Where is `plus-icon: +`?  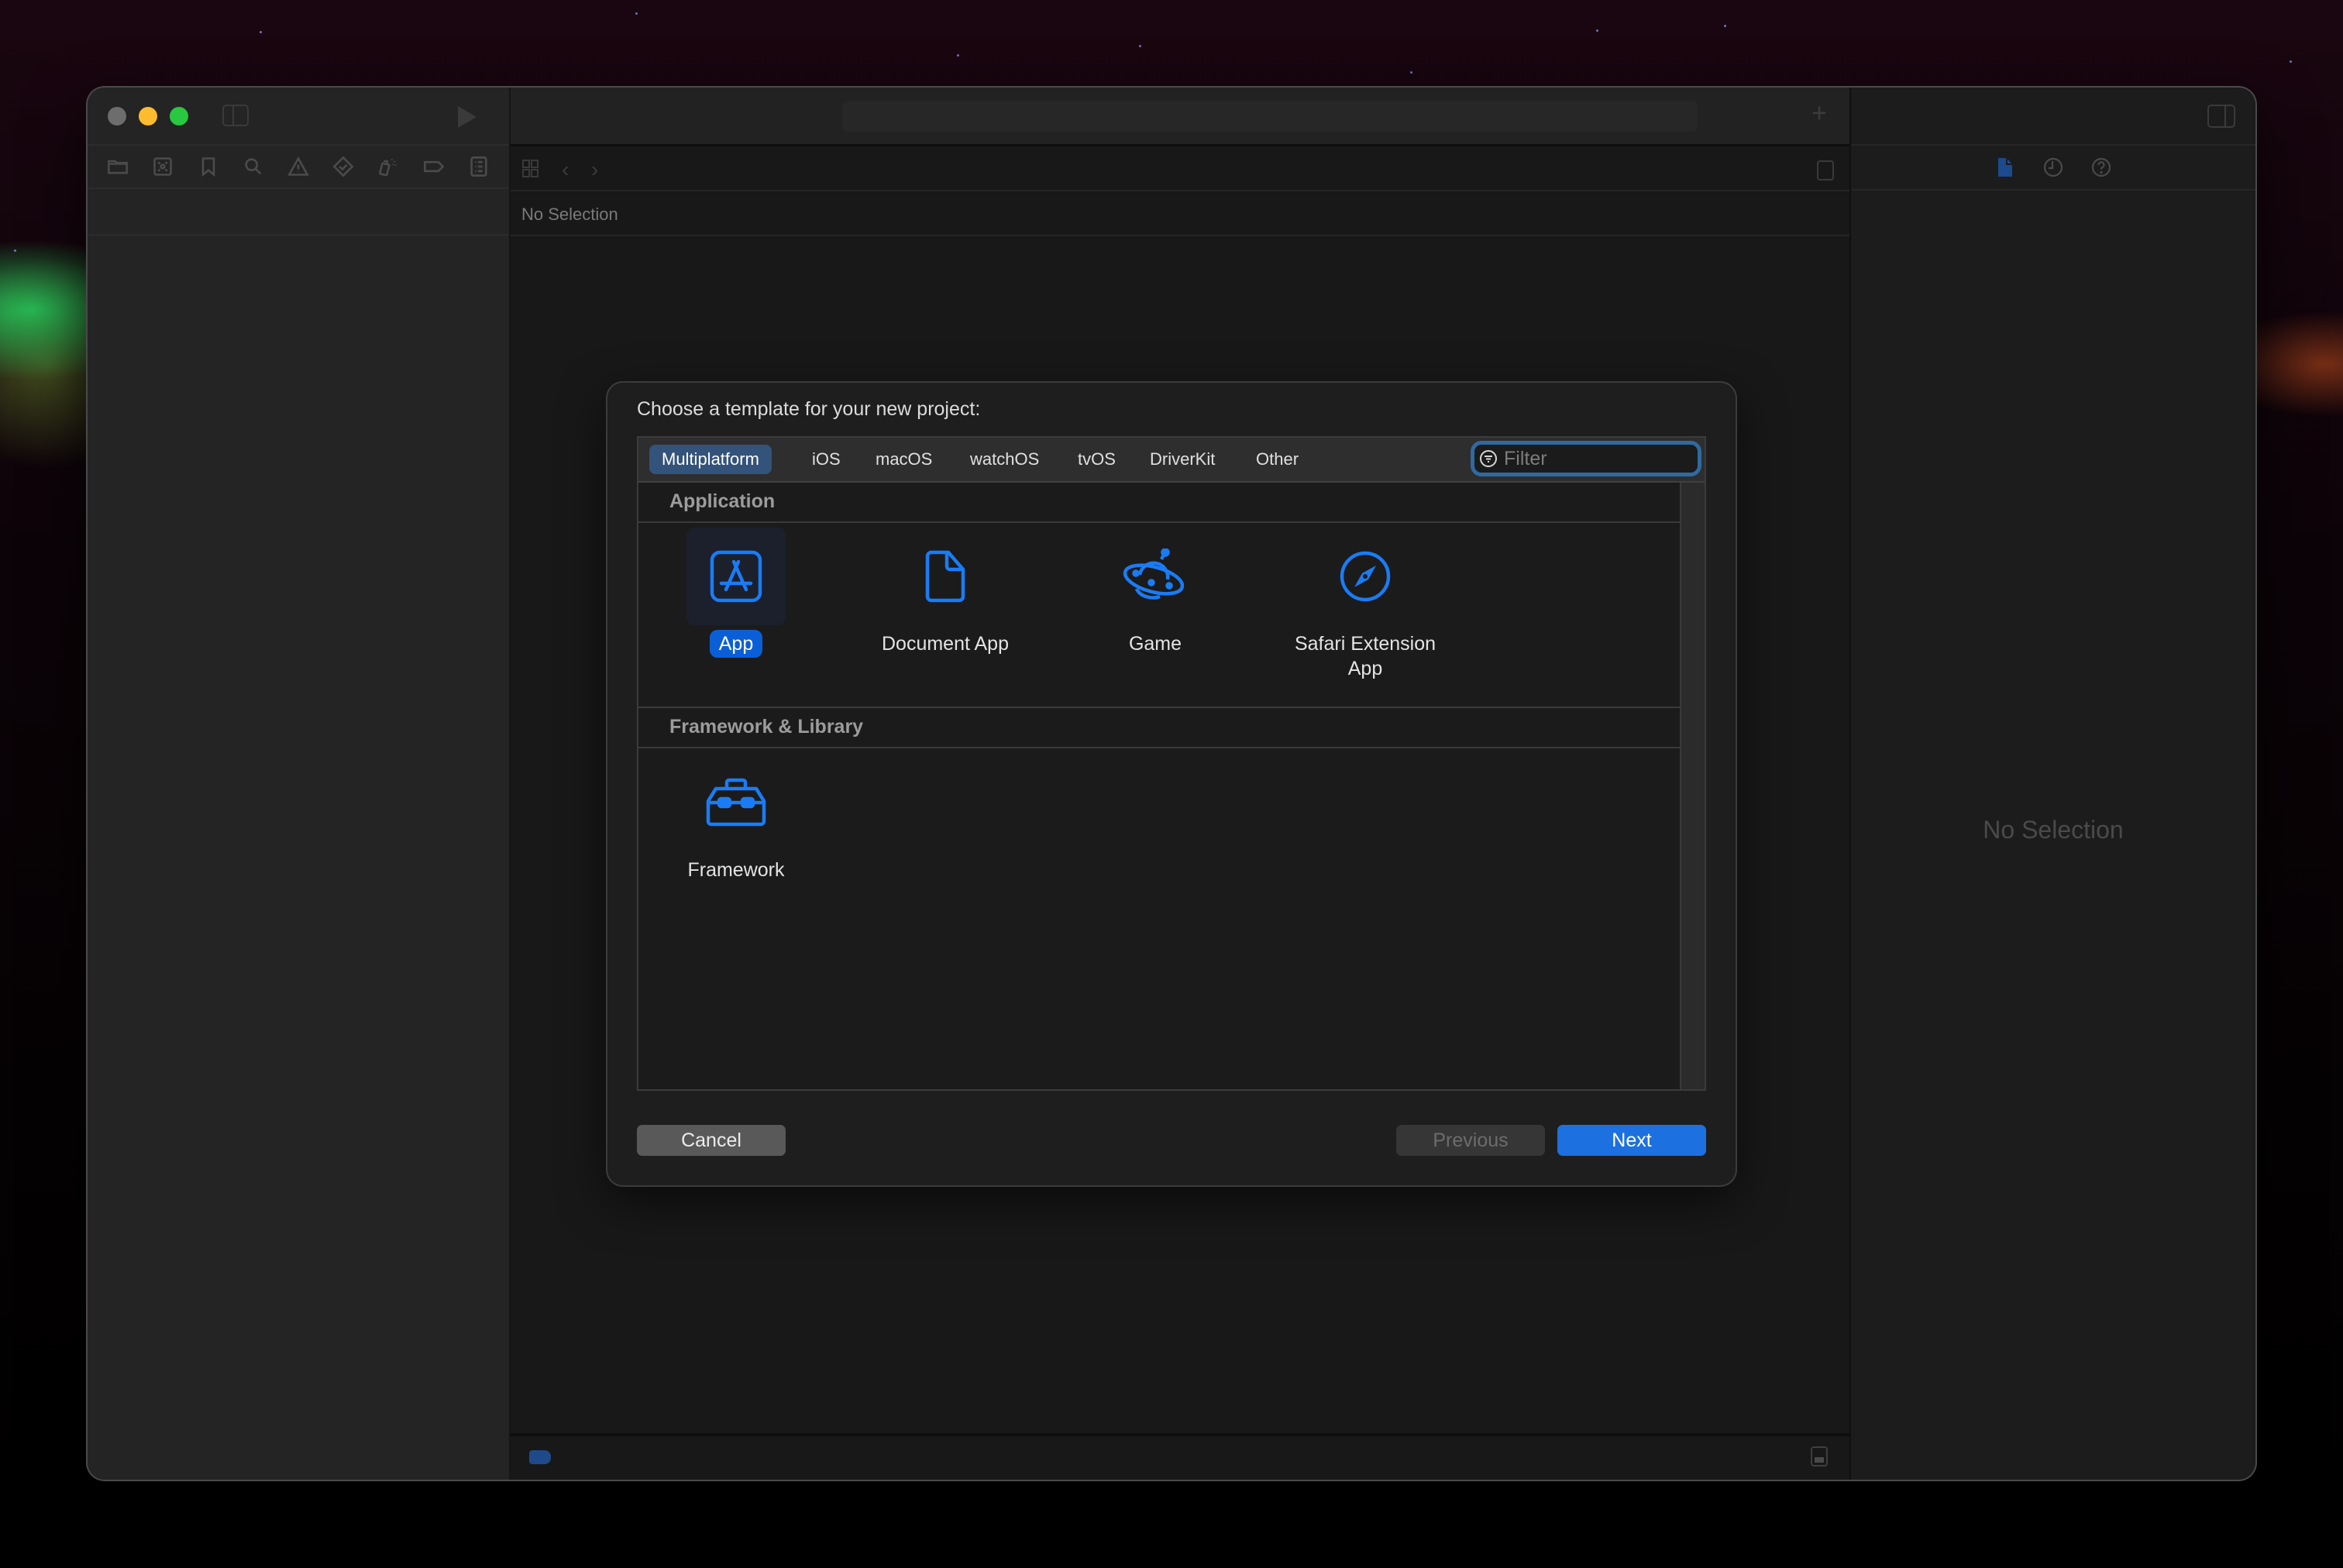 plus-icon: + is located at coordinates (1819, 113).